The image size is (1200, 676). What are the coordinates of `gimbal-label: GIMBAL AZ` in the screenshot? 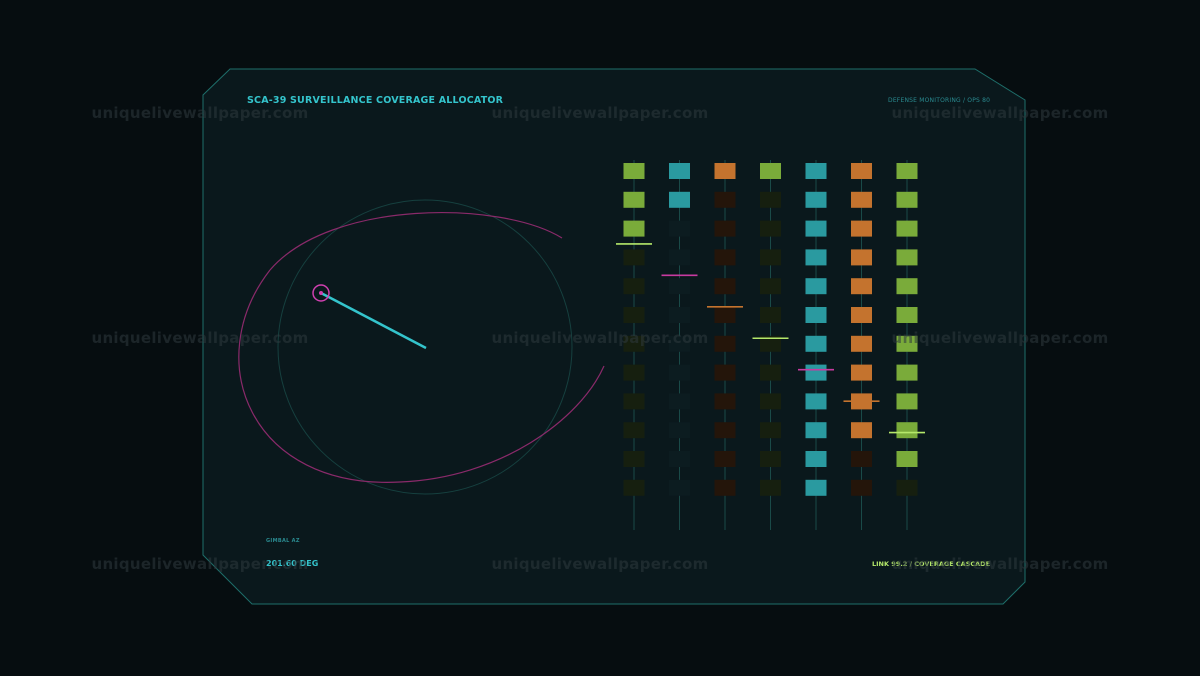 It's located at (283, 541).